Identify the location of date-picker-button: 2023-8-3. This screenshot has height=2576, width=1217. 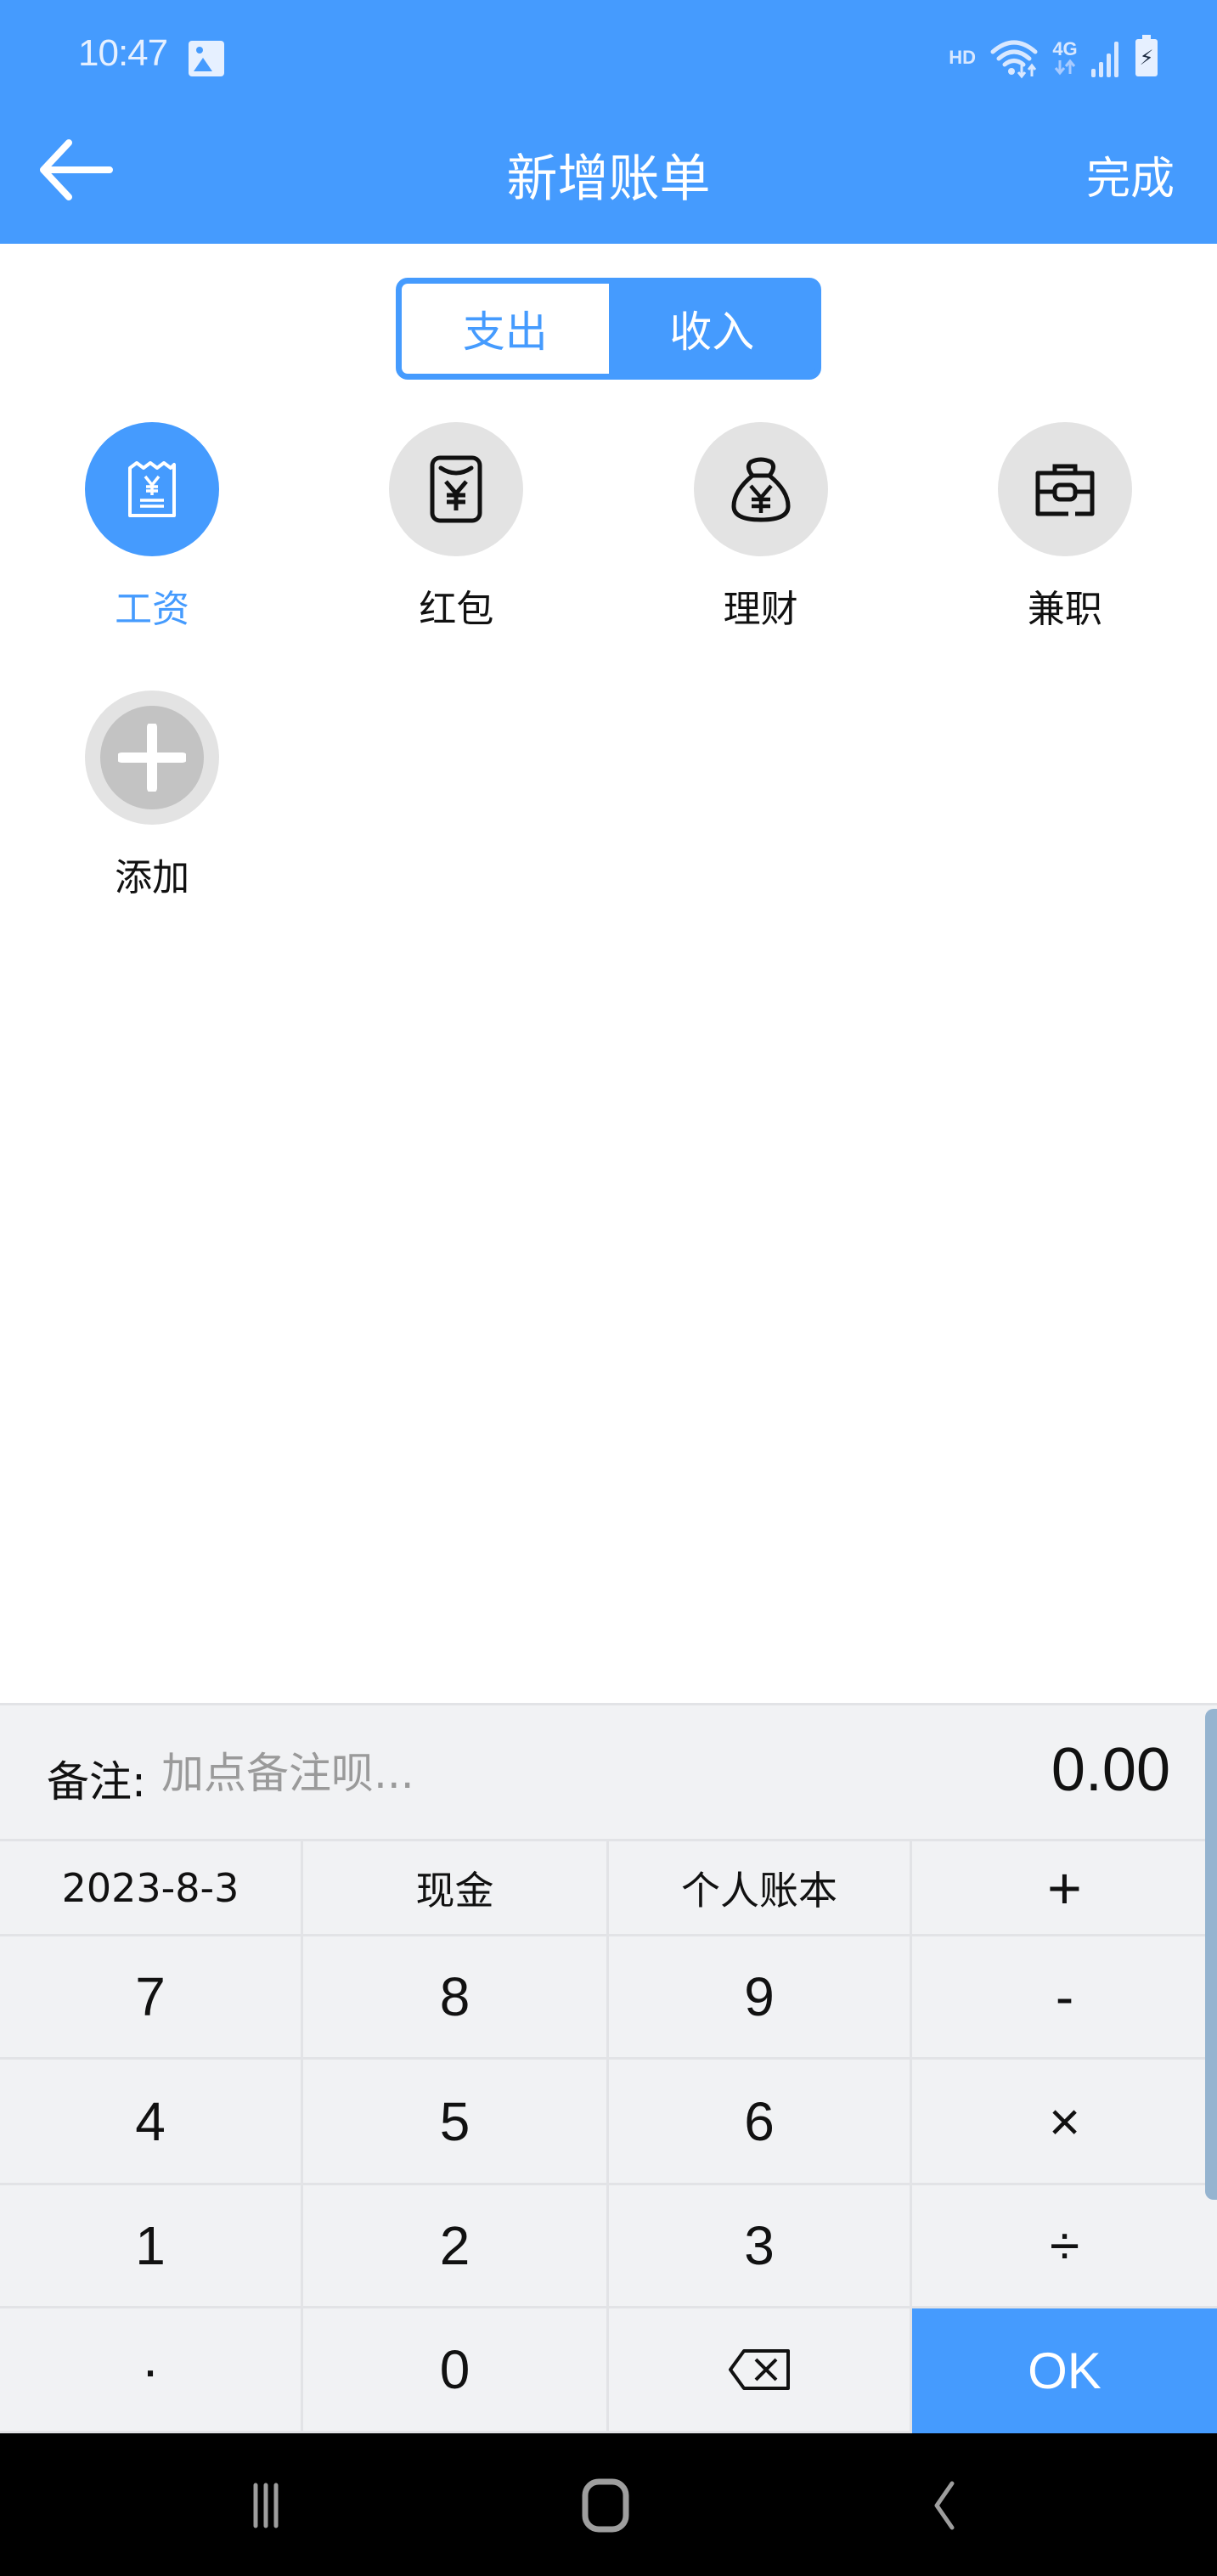
(151, 1888).